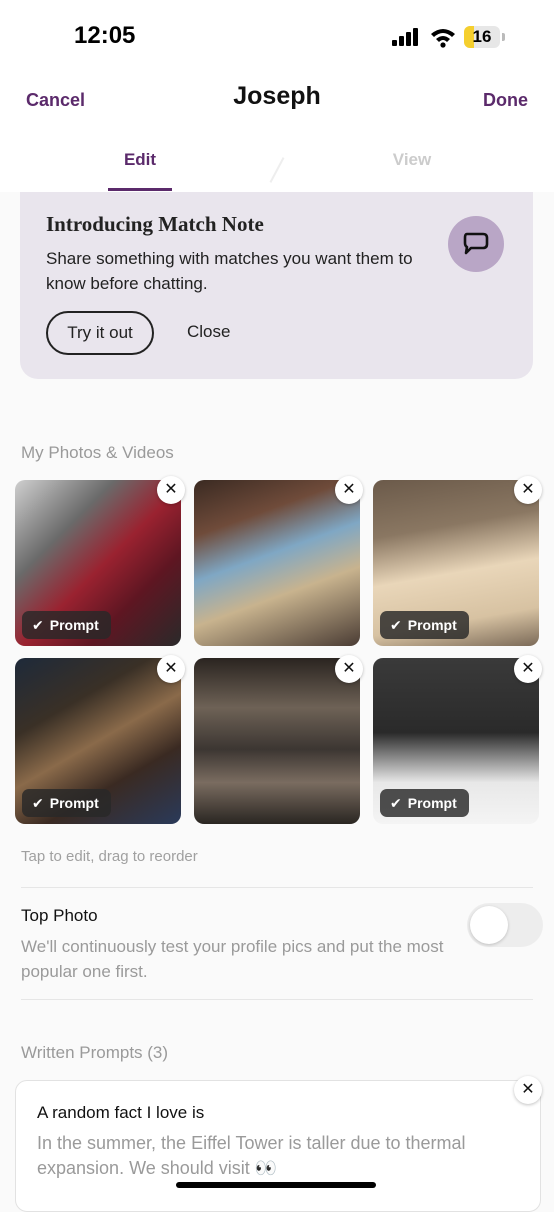 The width and height of the screenshot is (554, 1212). I want to click on remove-photo-1-icon: ✕, so click(171, 490).